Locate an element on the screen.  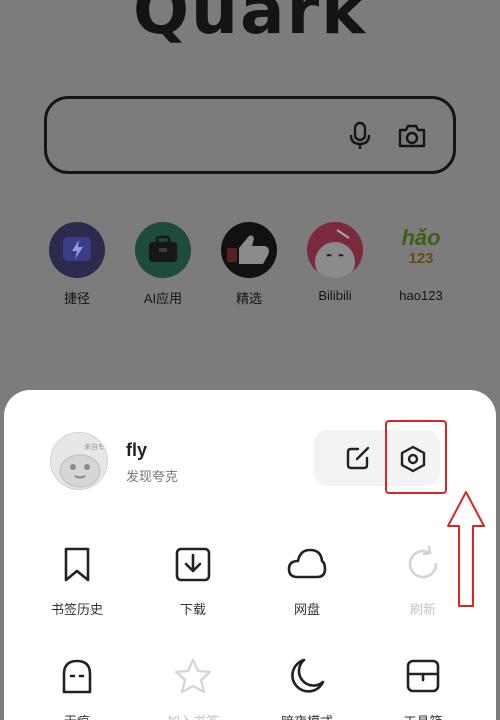
shortcut-hao123: hǎo 123 hao123 is located at coordinates (421, 263).